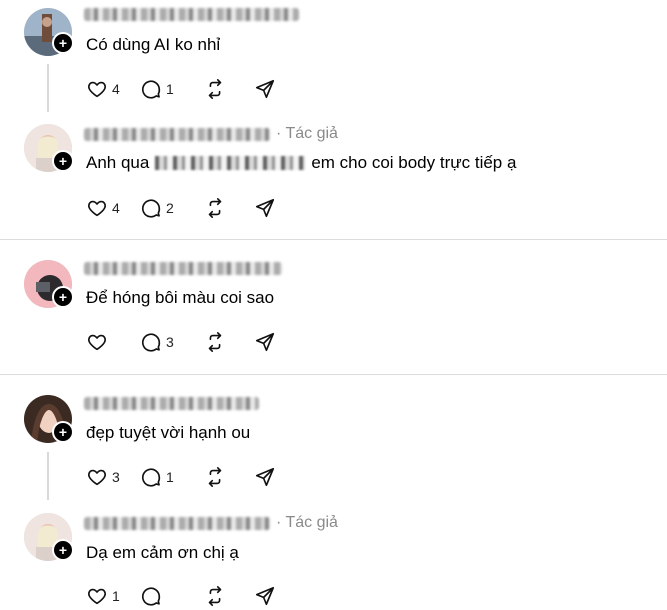  I want to click on like-button: 1, so click(104, 596).